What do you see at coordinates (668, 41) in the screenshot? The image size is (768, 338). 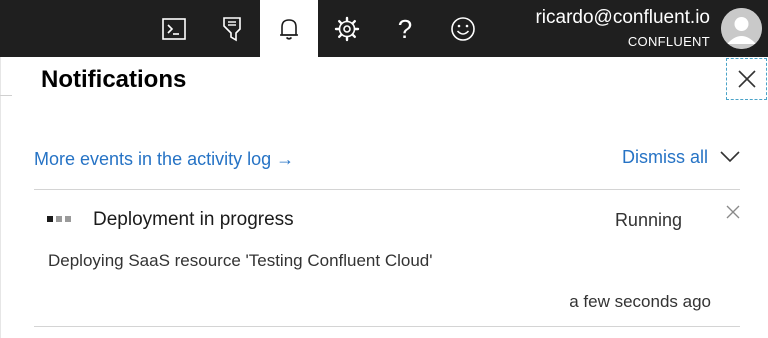 I see `account-tenant: CONFLUENT` at bounding box center [668, 41].